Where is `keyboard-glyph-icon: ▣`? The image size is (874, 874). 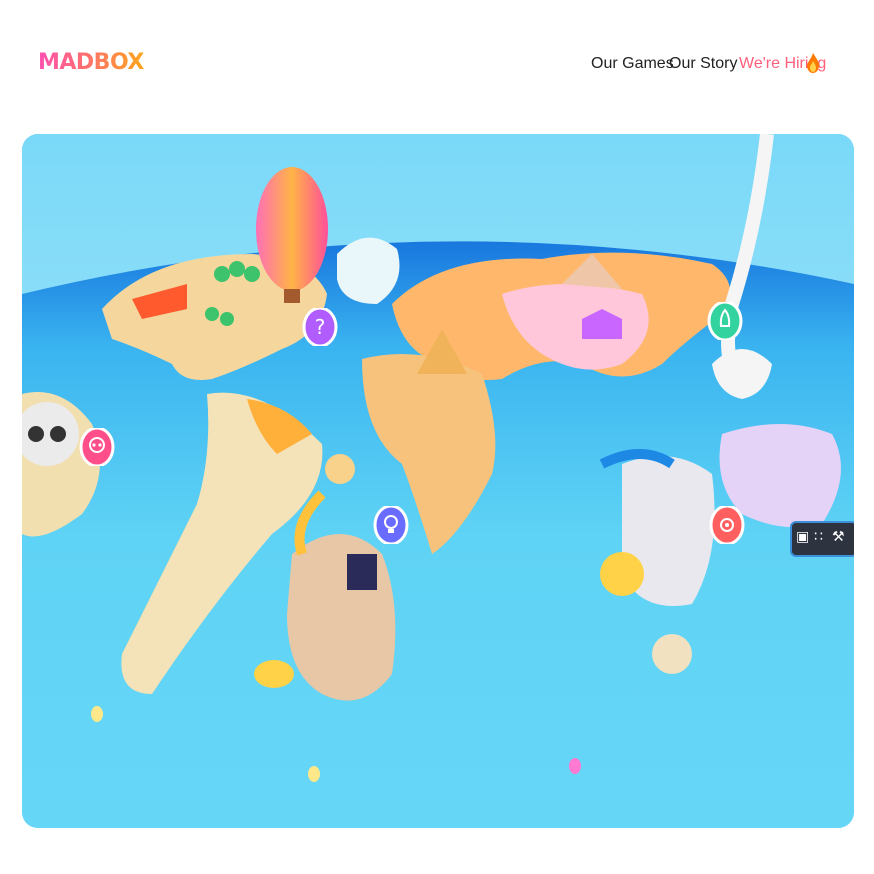
keyboard-glyph-icon: ▣ is located at coordinates (803, 537).